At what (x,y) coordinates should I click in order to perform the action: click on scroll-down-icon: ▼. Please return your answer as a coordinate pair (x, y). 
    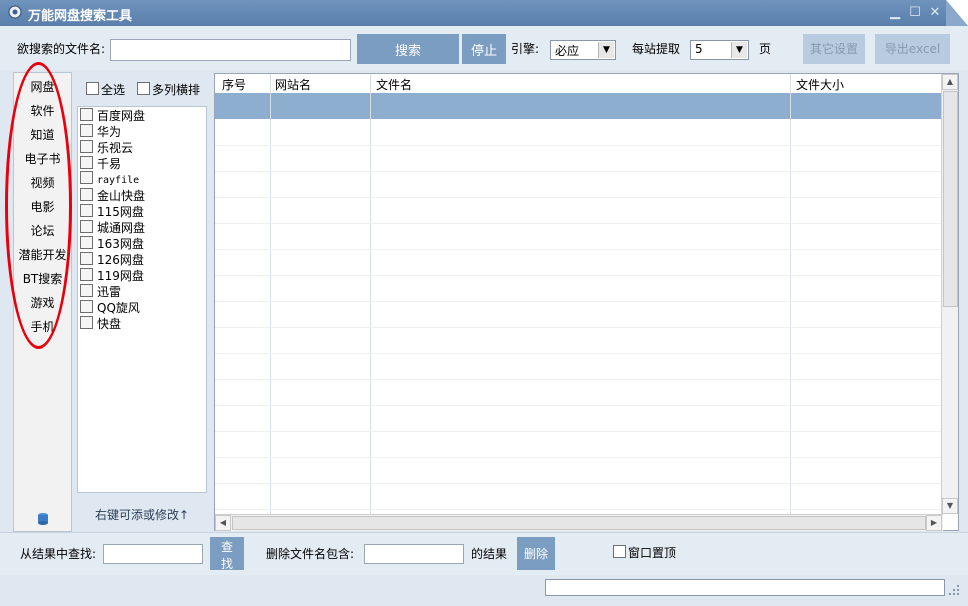
    Looking at the image, I should click on (950, 506).